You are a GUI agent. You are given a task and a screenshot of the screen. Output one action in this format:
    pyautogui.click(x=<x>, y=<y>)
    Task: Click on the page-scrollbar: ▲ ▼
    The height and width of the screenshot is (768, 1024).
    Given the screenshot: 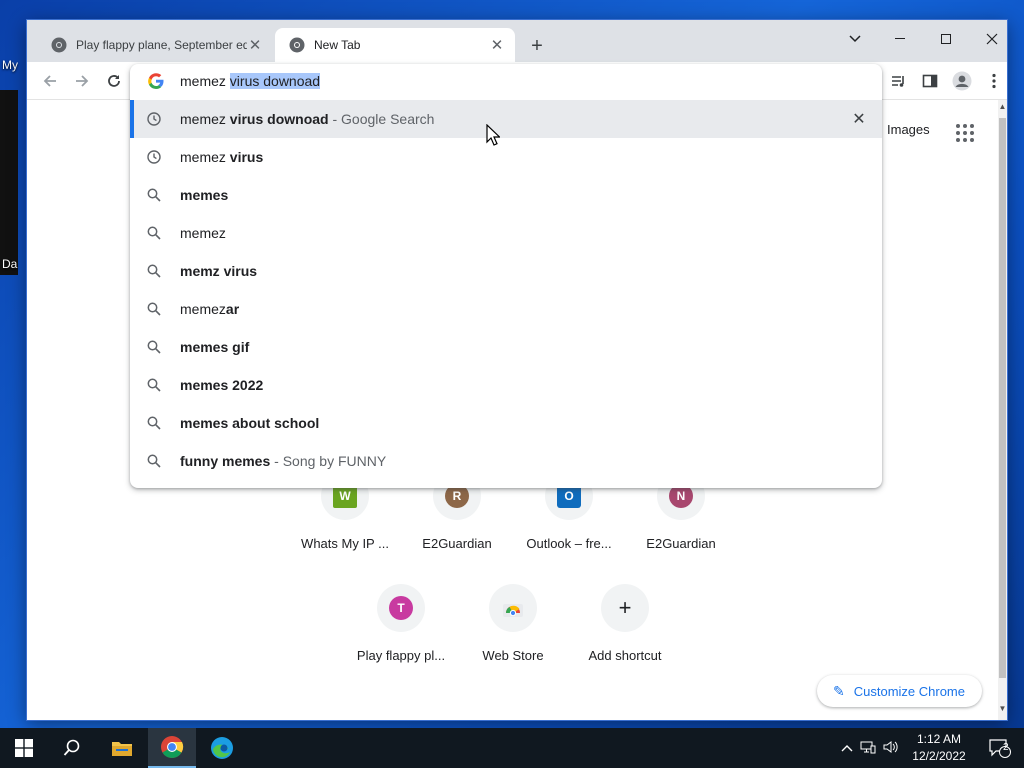 What is the action you would take?
    pyautogui.click(x=1002, y=410)
    